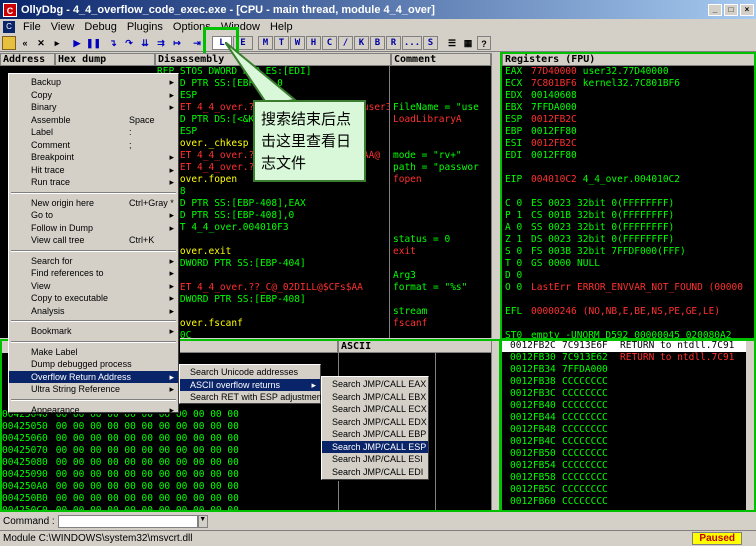 The width and height of the screenshot is (756, 546). What do you see at coordinates (145, 27) in the screenshot?
I see `menu-plugins: Plugins` at bounding box center [145, 27].